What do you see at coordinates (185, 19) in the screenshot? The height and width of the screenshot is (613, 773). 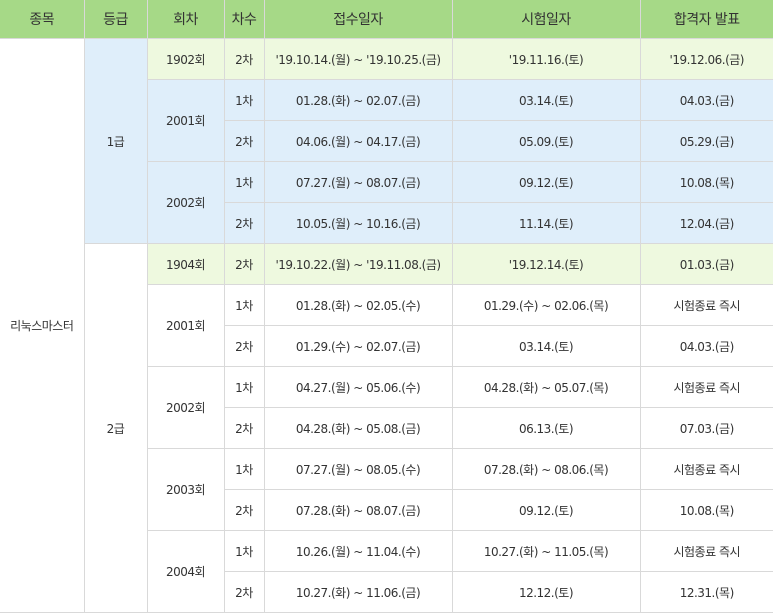 I see `header-round: 회차` at bounding box center [185, 19].